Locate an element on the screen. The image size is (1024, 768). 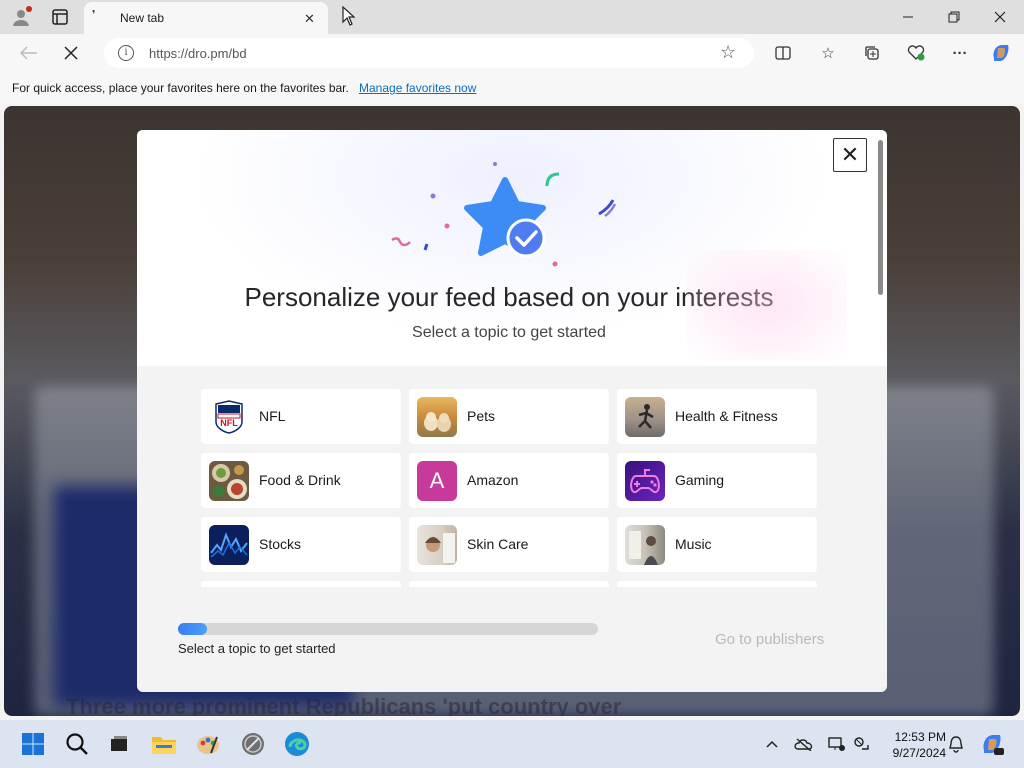
browser-toolbar: i https://dro.pm/bd ☆ ☆ ··· is located at coordinates (512, 53).